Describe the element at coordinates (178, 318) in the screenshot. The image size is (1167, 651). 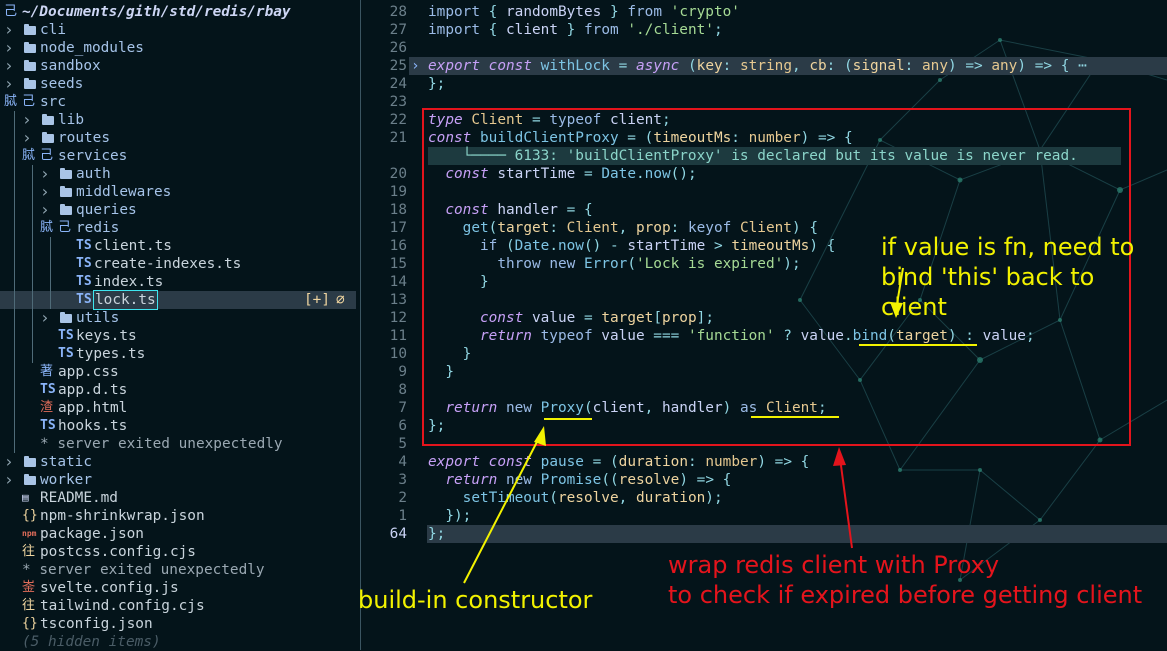
I see `tree-item-utils: › utils` at that location.